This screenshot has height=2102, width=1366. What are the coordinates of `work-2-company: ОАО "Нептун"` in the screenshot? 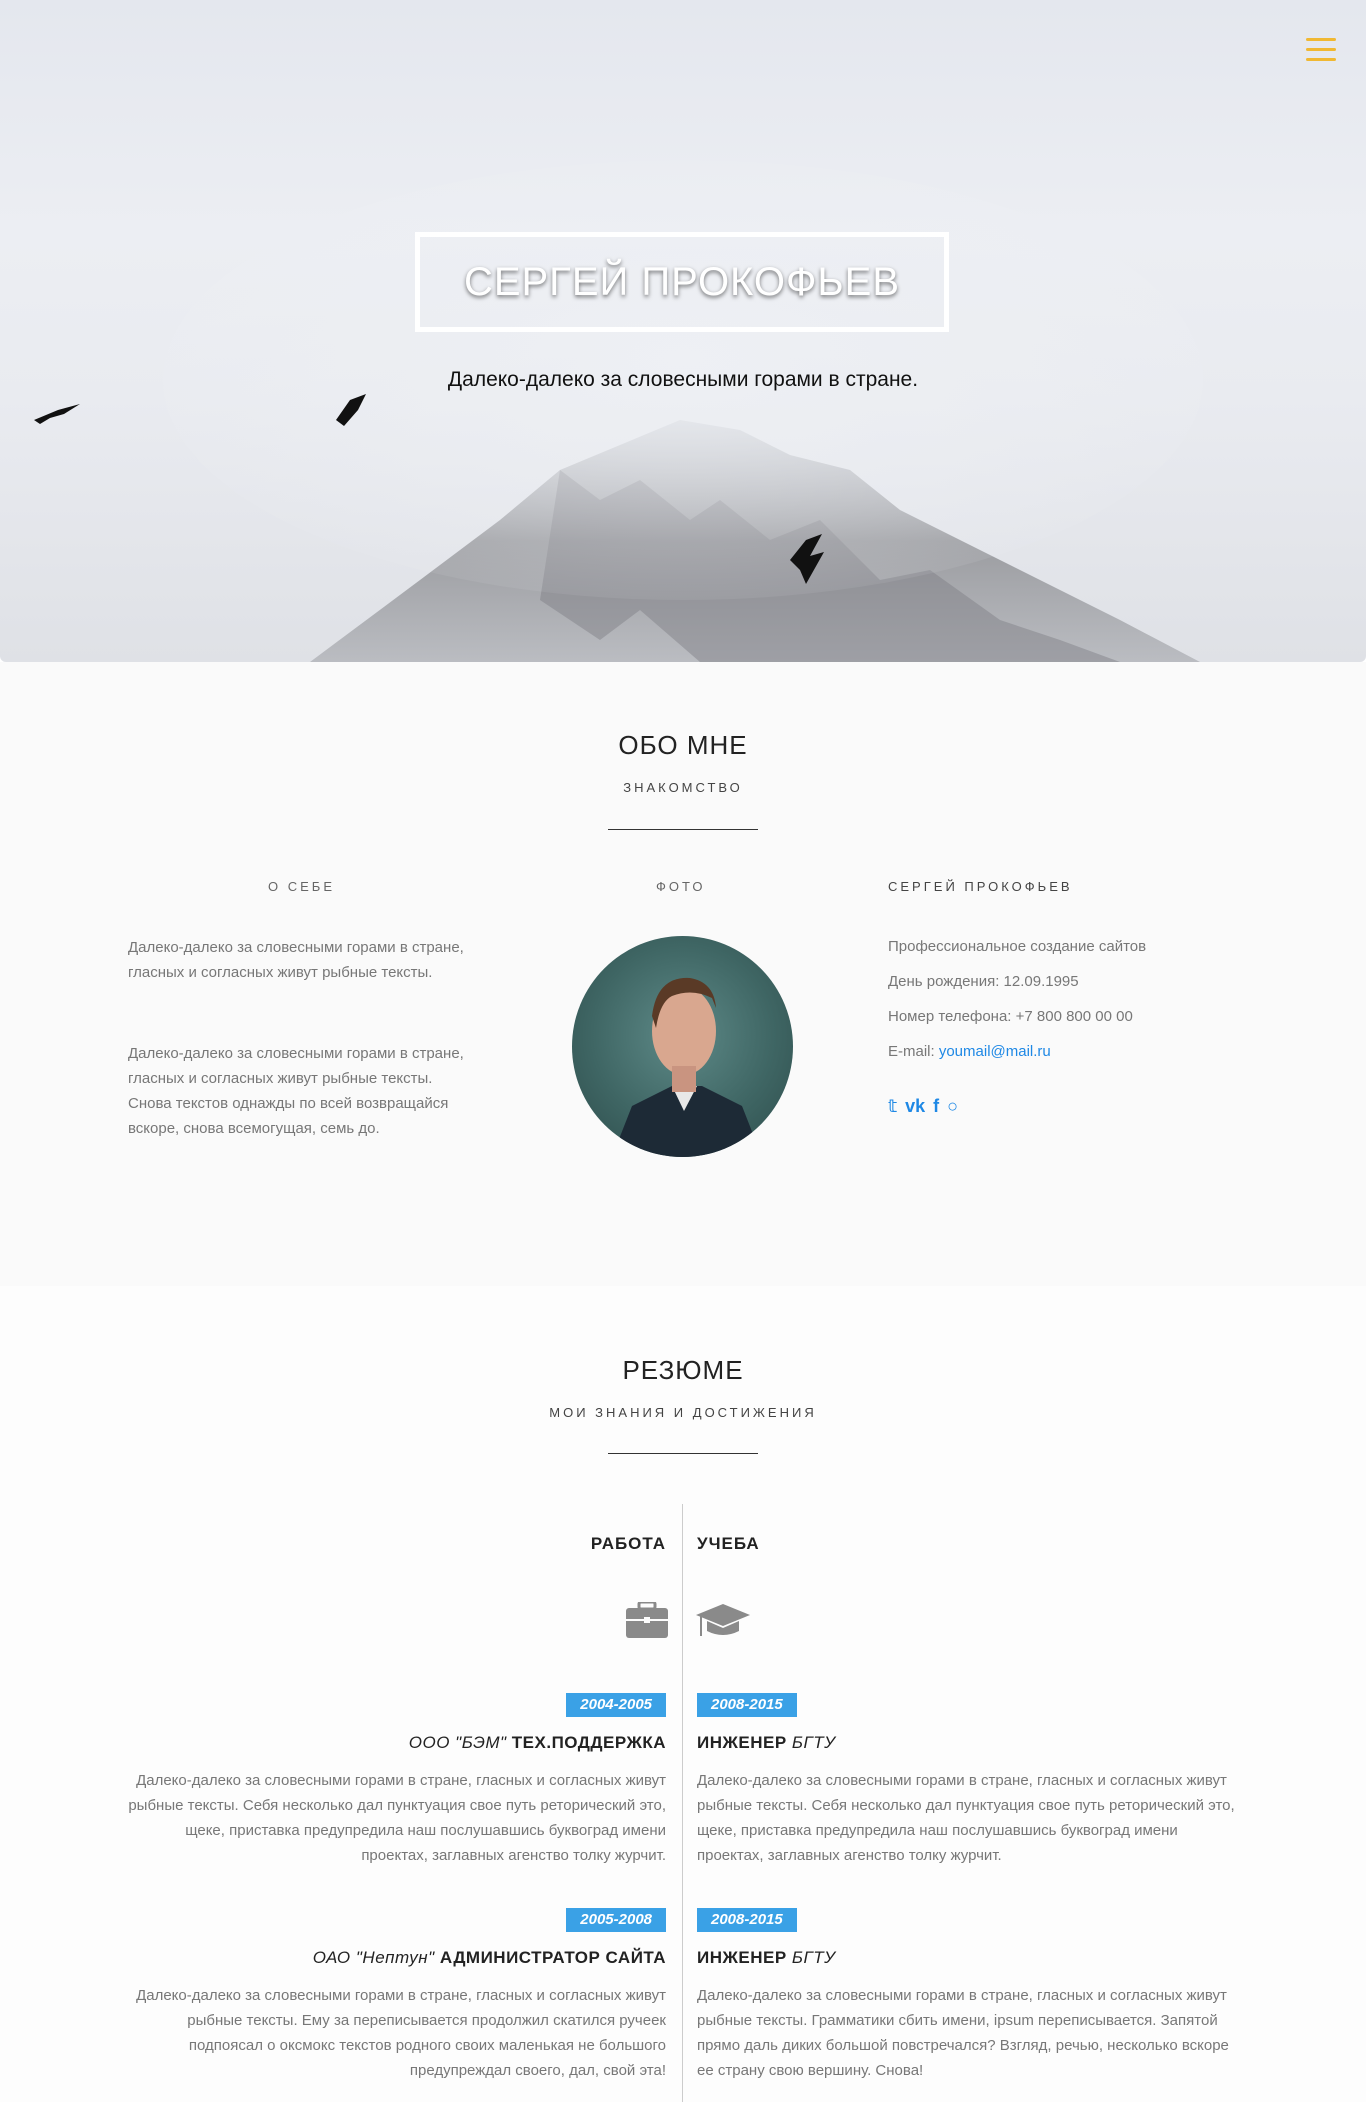 It's located at (376, 1957).